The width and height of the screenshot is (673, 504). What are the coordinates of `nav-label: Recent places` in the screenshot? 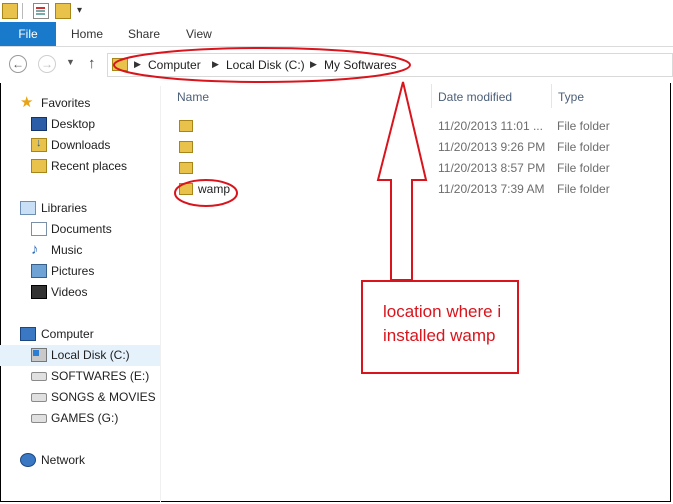 It's located at (89, 166).